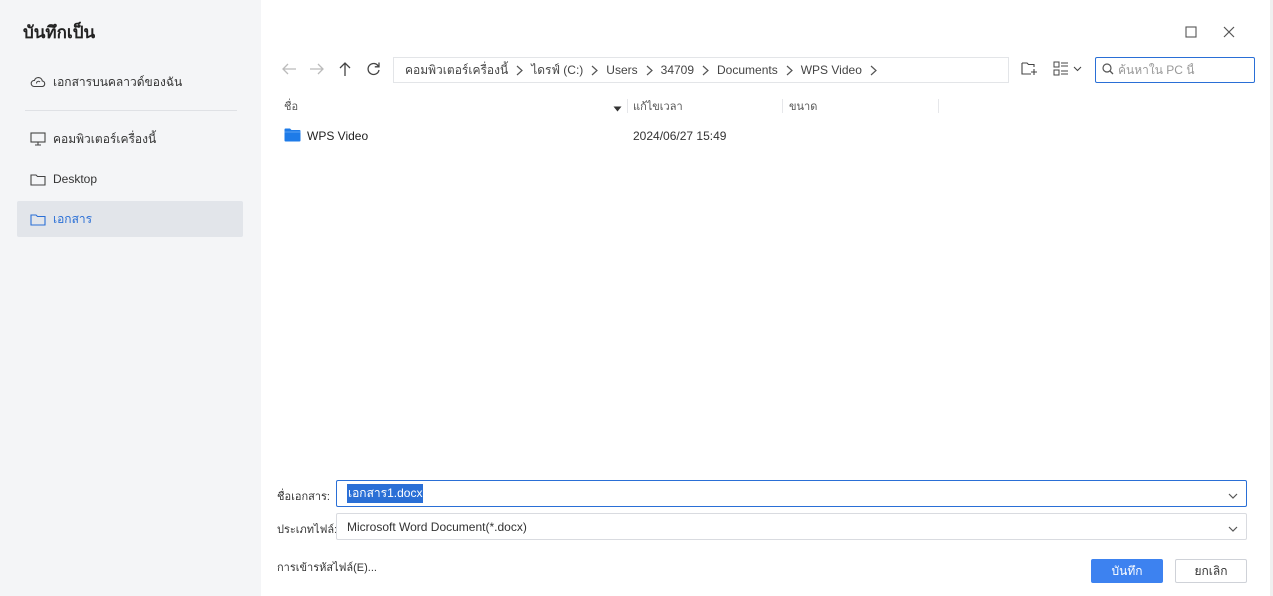 The image size is (1273, 596). What do you see at coordinates (130, 179) in the screenshot?
I see `sidebar-item-desktop: Desktop` at bounding box center [130, 179].